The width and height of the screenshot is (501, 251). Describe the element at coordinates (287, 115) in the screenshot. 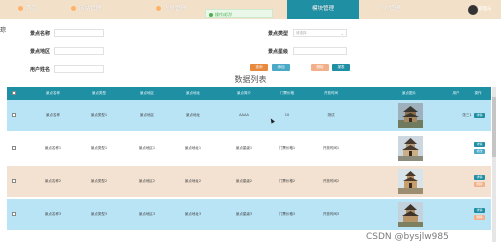

I see `cell-price: 10` at that location.